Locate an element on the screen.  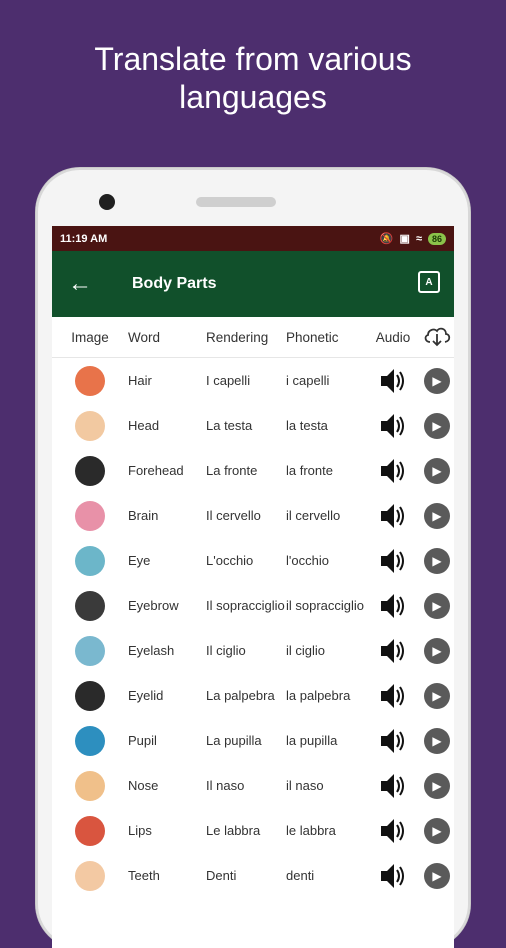
table-row: Forehead La fronte la fronte ▶ is located at coordinates (253, 470).